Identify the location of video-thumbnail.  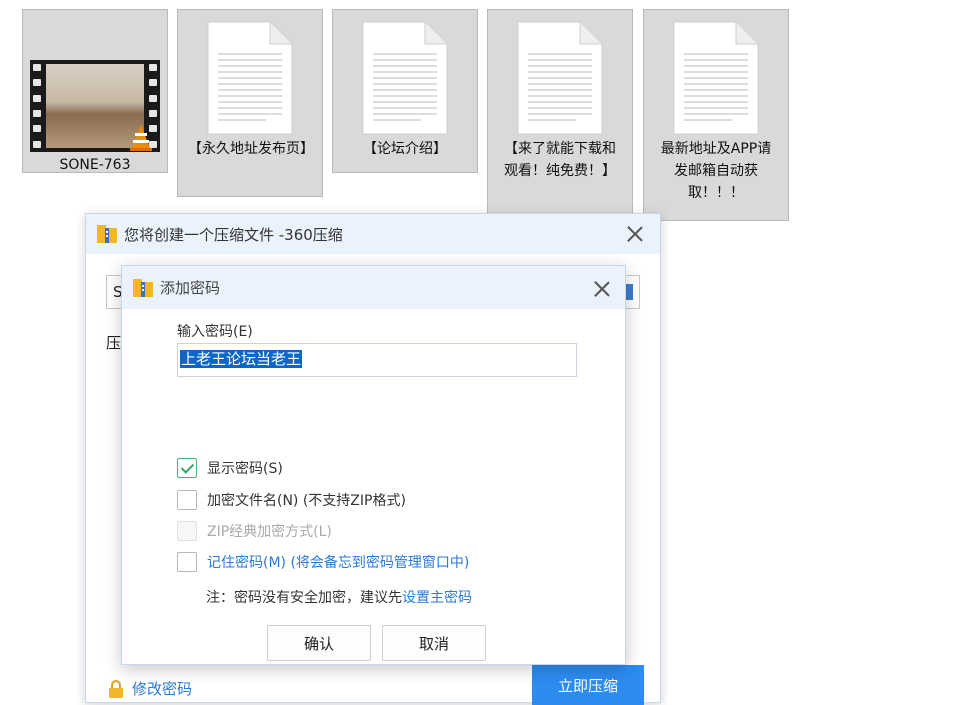
(95, 86).